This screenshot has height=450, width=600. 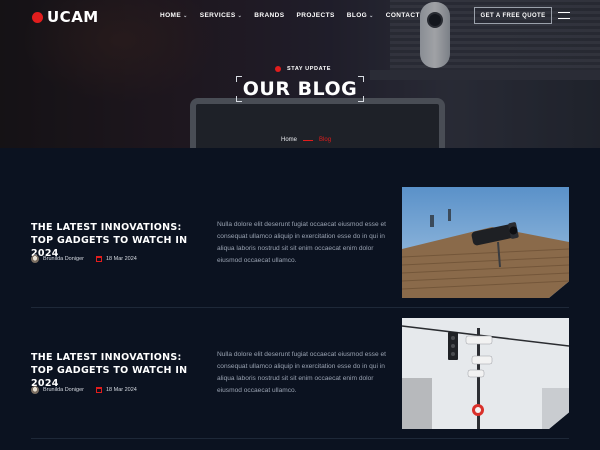 What do you see at coordinates (171, 15) in the screenshot?
I see `nav-item-label: HOME` at bounding box center [171, 15].